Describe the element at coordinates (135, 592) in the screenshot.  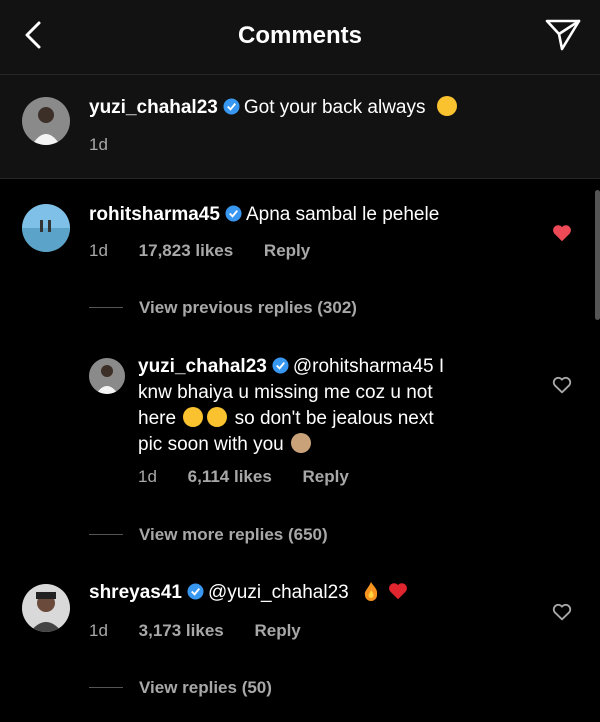
I see `comment-username: shreyas41` at that location.